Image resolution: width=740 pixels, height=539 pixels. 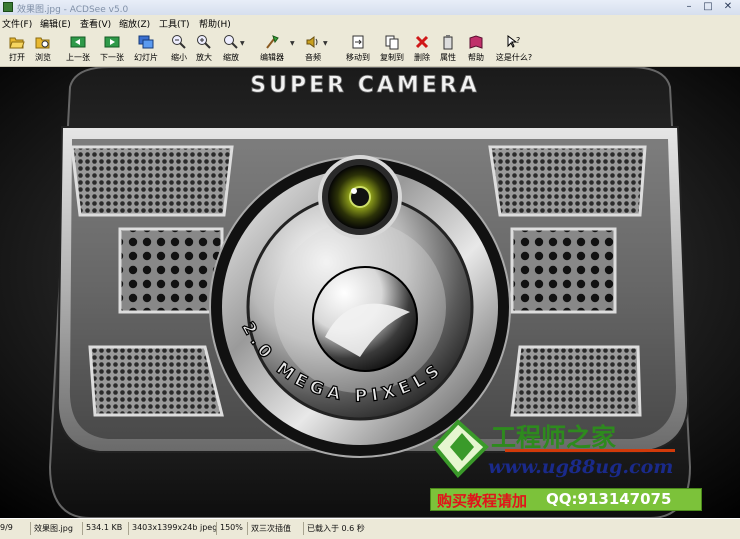 I want to click on menu-bar: 文件(F) 编辑(E) 查看(V) 缩放(Z) 工具(T) 帮助(H), so click(x=370, y=22).